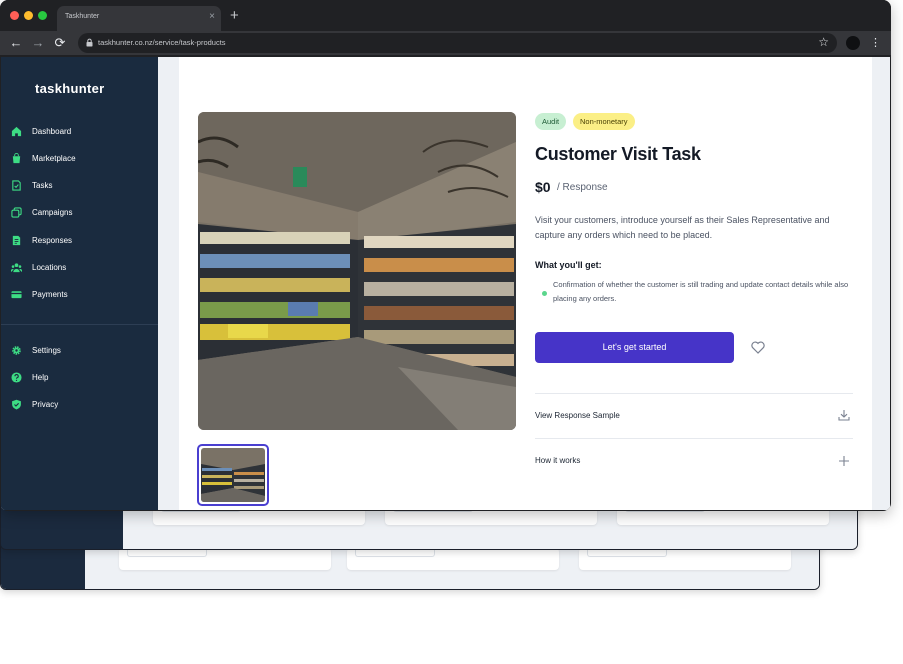 Image resolution: width=903 pixels, height=664 pixels. What do you see at coordinates (79, 268) in the screenshot?
I see `sidebar-item-locations: Locations` at bounding box center [79, 268].